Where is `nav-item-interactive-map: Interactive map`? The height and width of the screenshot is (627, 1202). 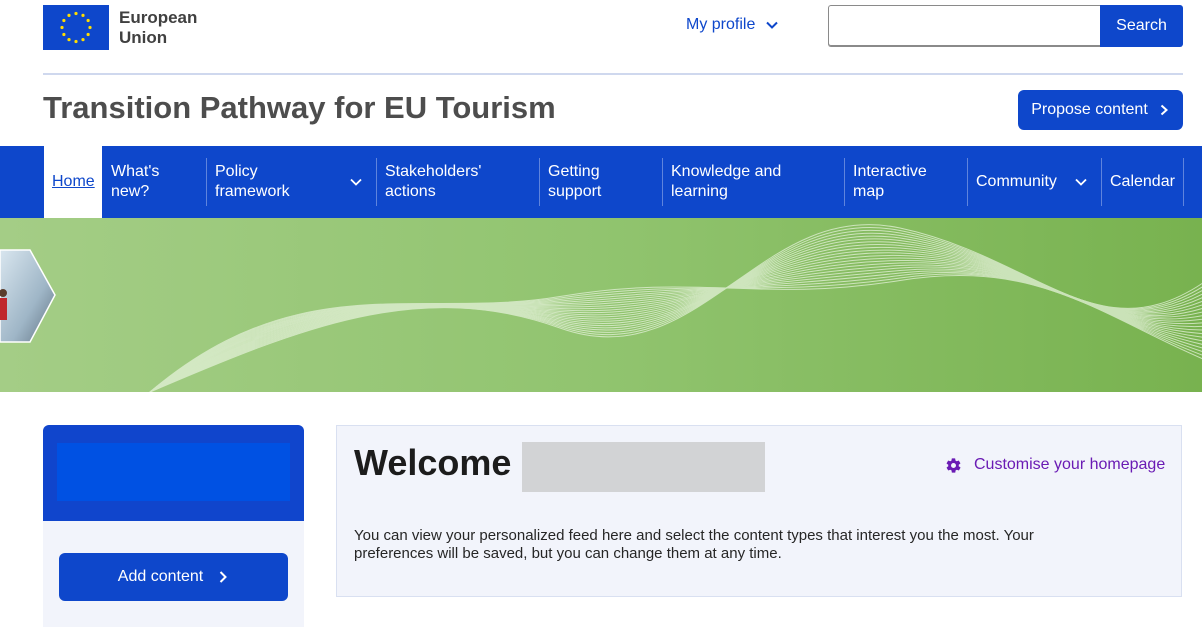
nav-item-interactive-map: Interactive map is located at coordinates (905, 182).